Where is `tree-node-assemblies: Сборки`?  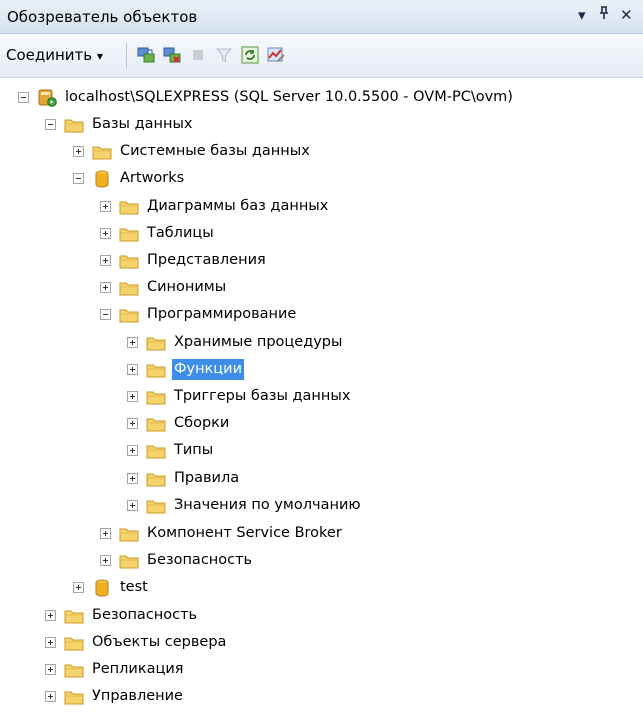
tree-node-assemblies: Сборки is located at coordinates (179, 423).